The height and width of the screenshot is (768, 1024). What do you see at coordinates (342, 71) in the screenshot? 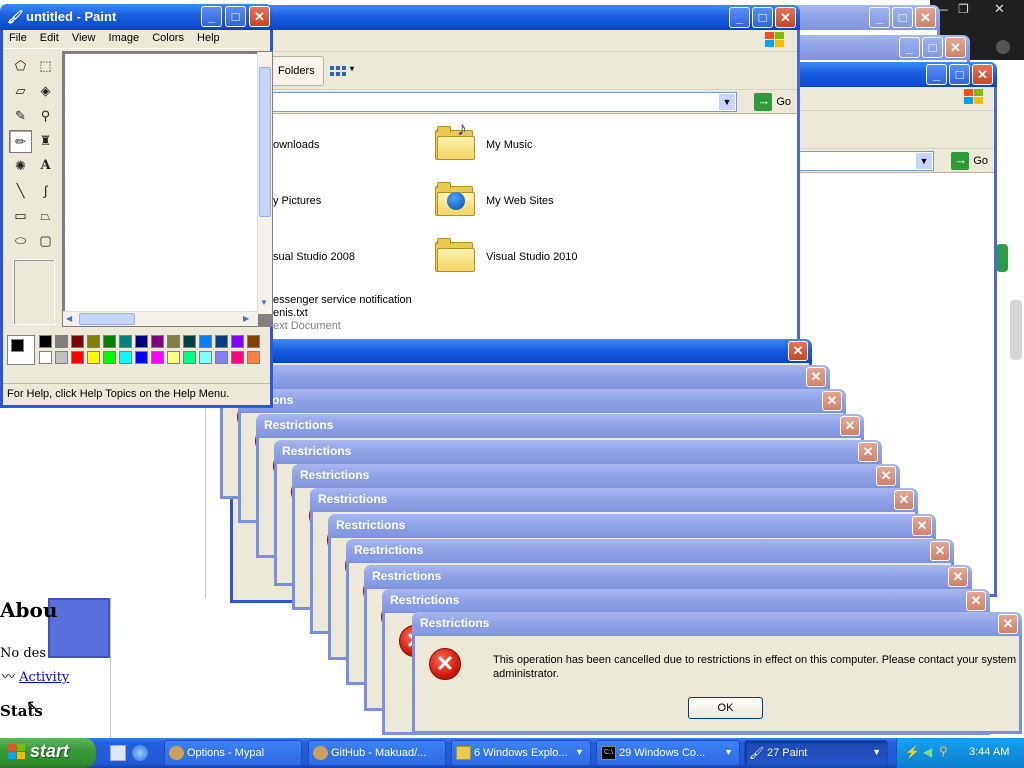
I see `views-icon: ▾` at bounding box center [342, 71].